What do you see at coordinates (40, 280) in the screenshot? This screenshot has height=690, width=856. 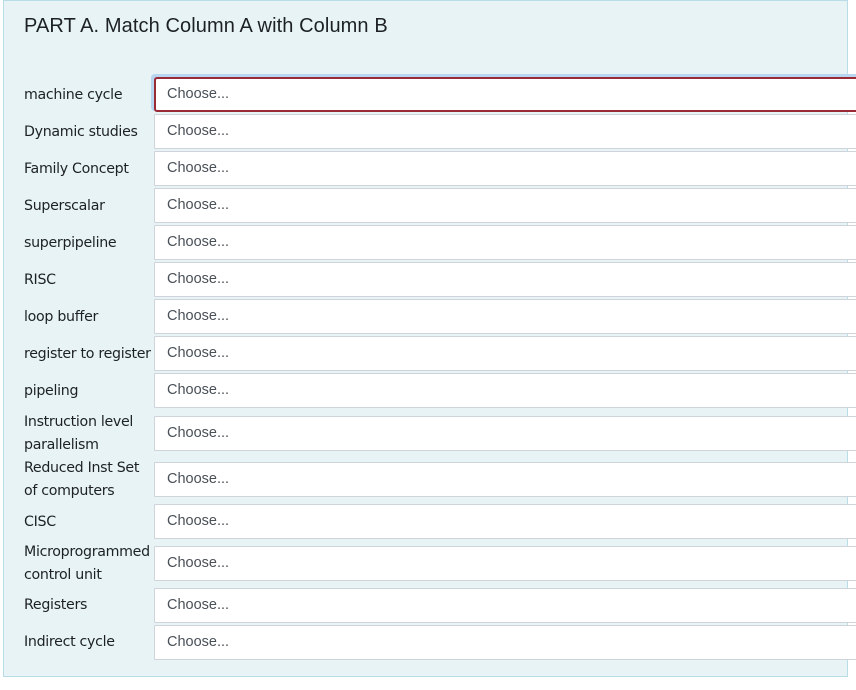 I see `column-a-label: RISC` at bounding box center [40, 280].